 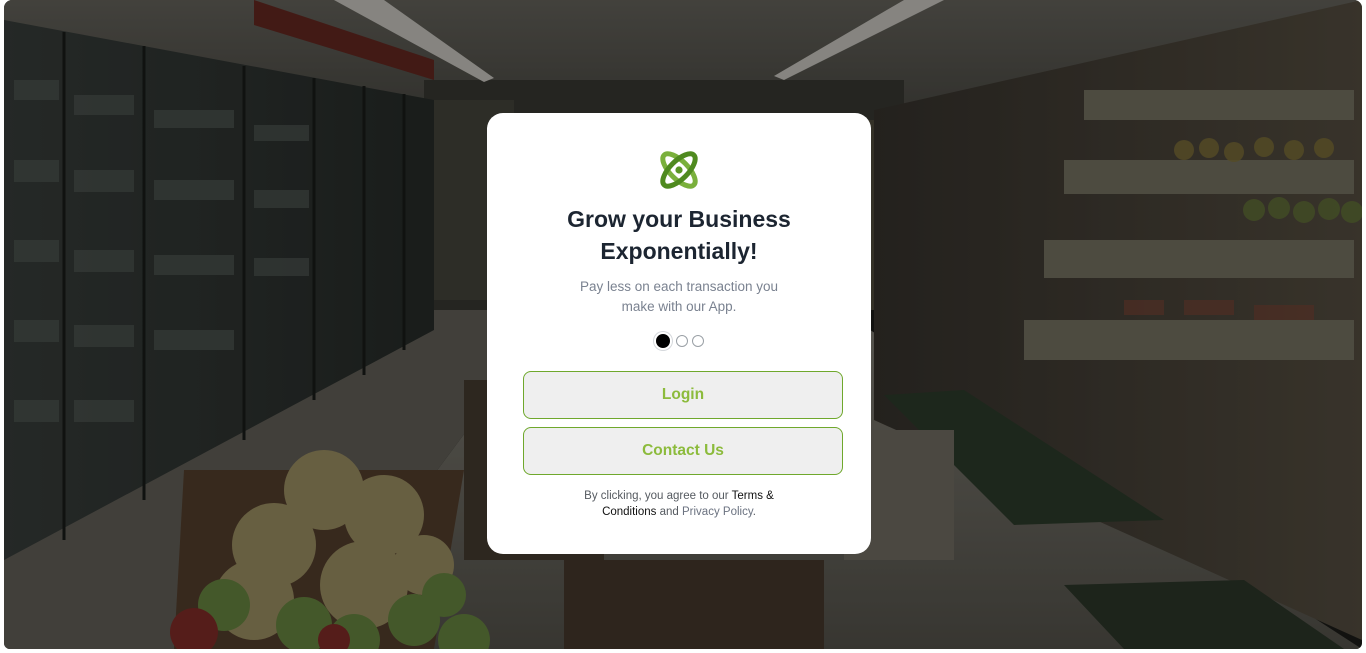 I want to click on page-title: Grow your Business Exponentially!, so click(x=679, y=235).